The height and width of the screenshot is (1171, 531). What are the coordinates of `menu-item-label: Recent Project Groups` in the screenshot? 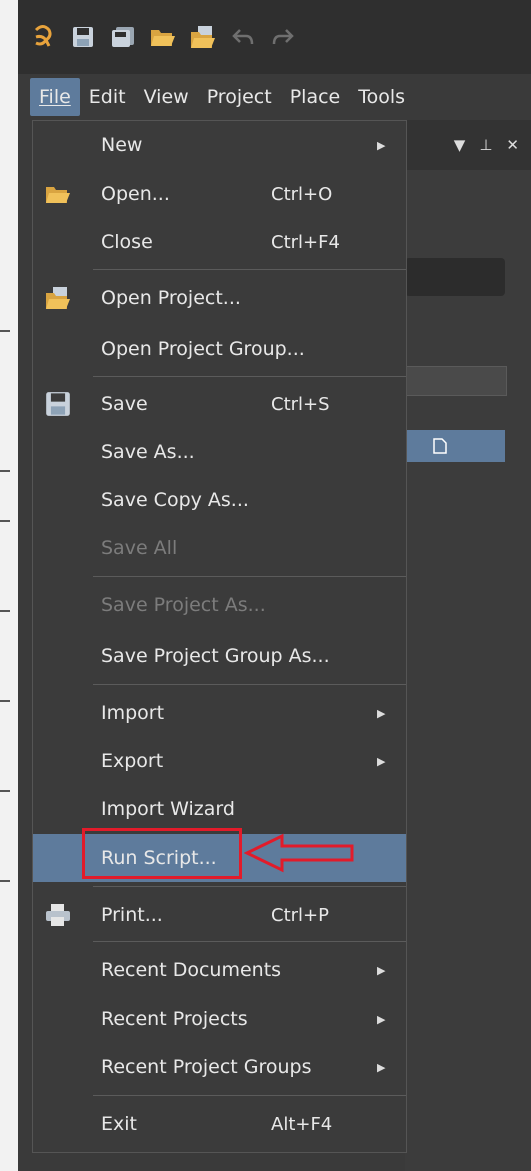 It's located at (206, 1067).